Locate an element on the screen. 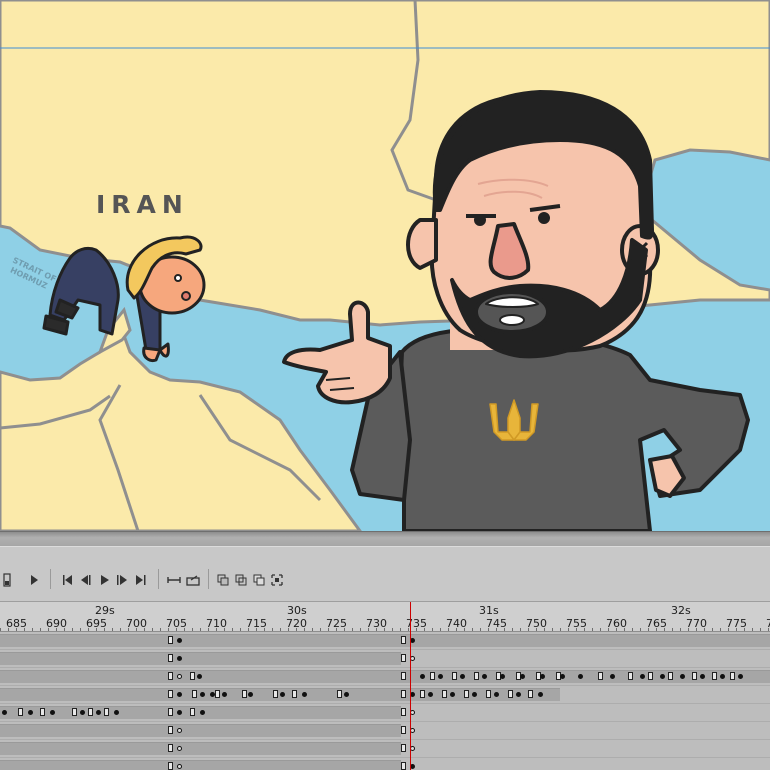  panel-splitter is located at coordinates (385, 538).